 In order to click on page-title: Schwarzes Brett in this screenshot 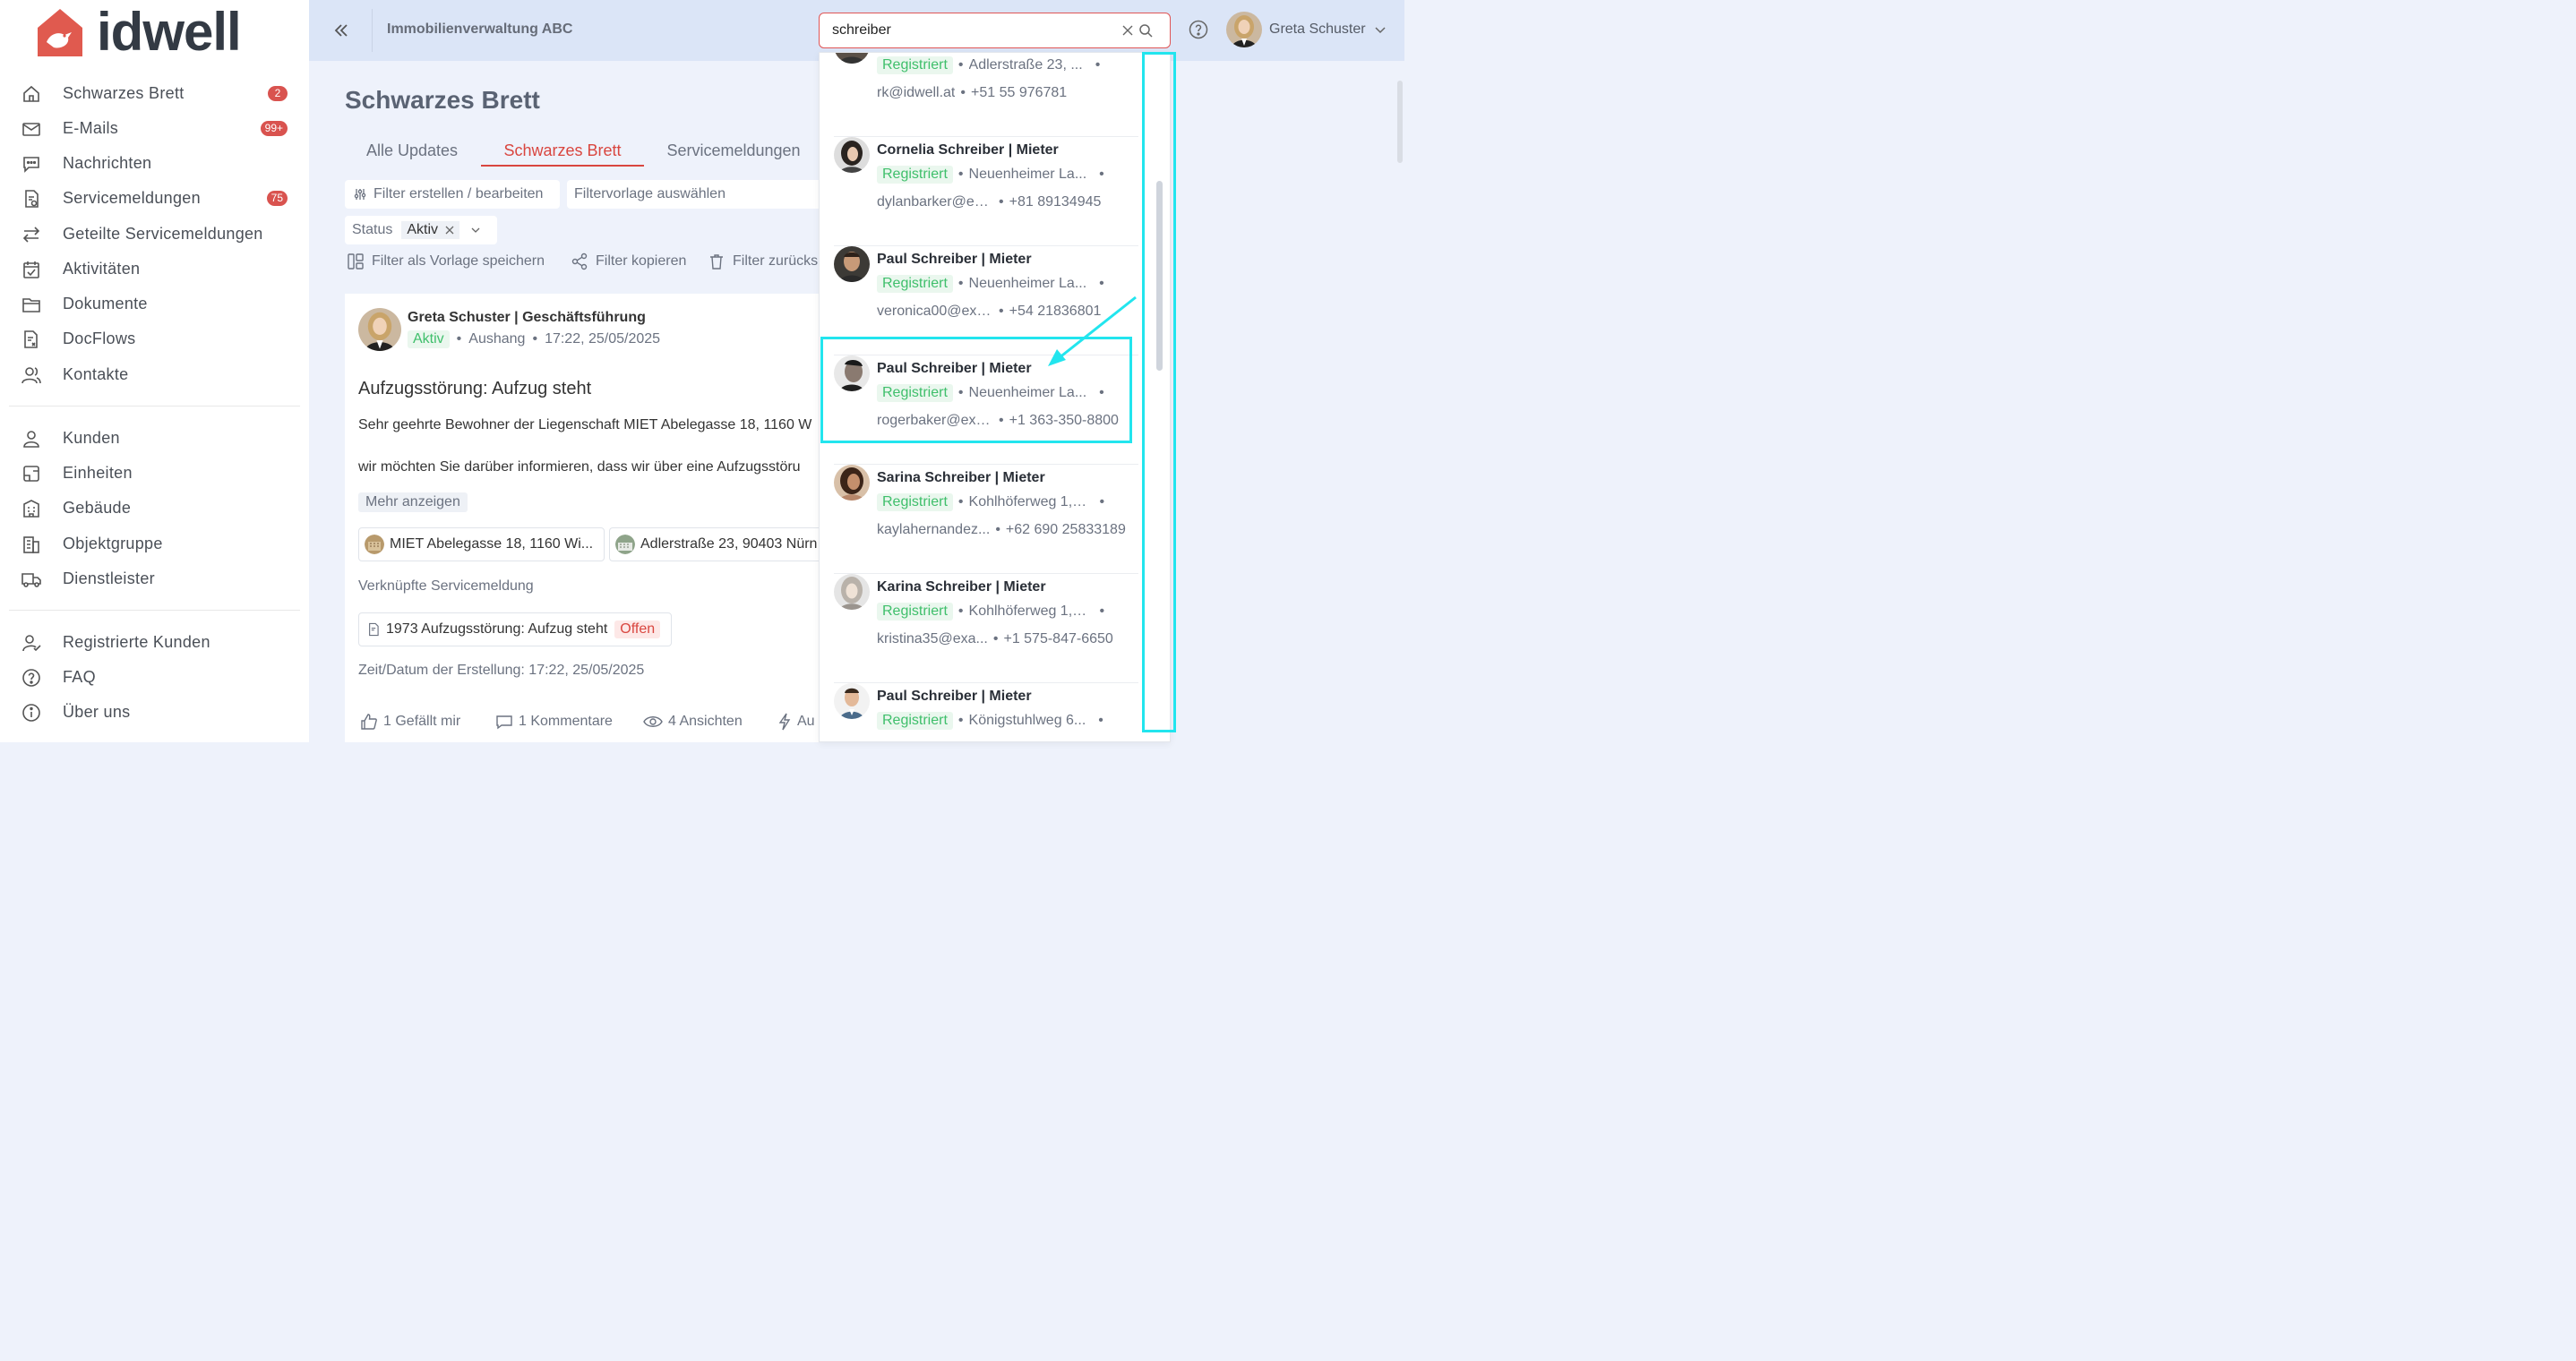, I will do `click(442, 100)`.